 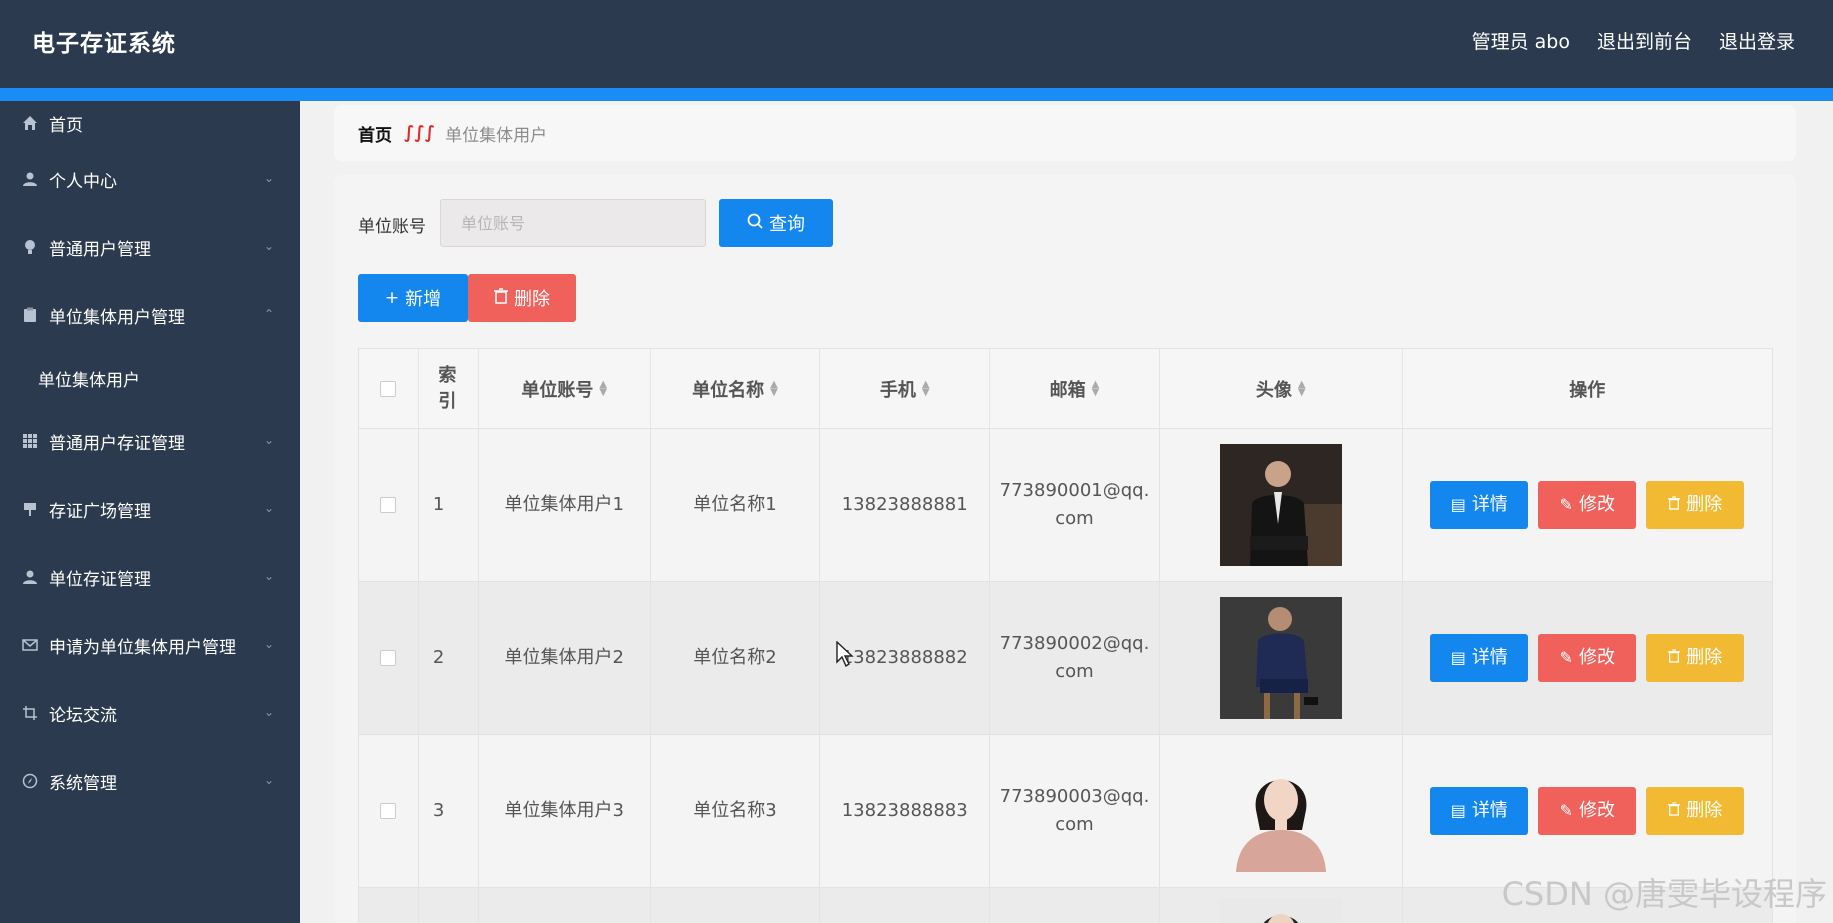 What do you see at coordinates (30, 509) in the screenshot?
I see `flag-icon` at bounding box center [30, 509].